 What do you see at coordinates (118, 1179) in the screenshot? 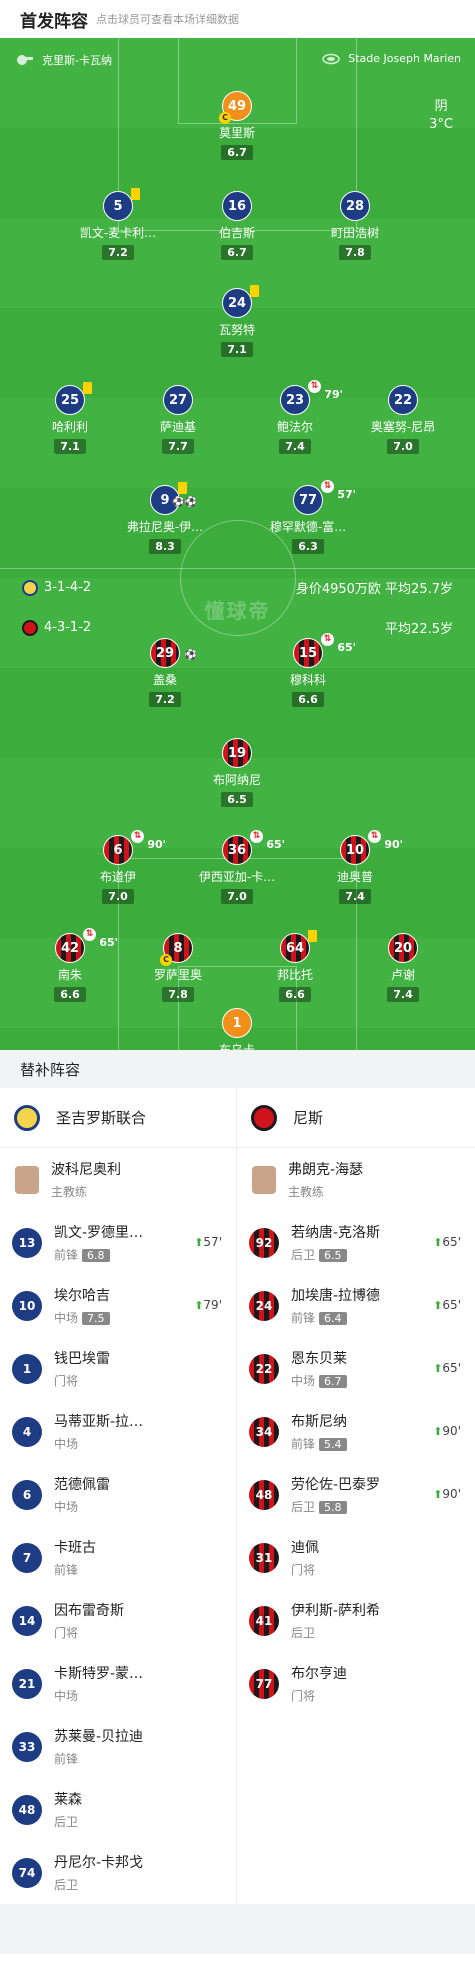
I see `home-coach-row: 波科尼奥利 主教练` at bounding box center [118, 1179].